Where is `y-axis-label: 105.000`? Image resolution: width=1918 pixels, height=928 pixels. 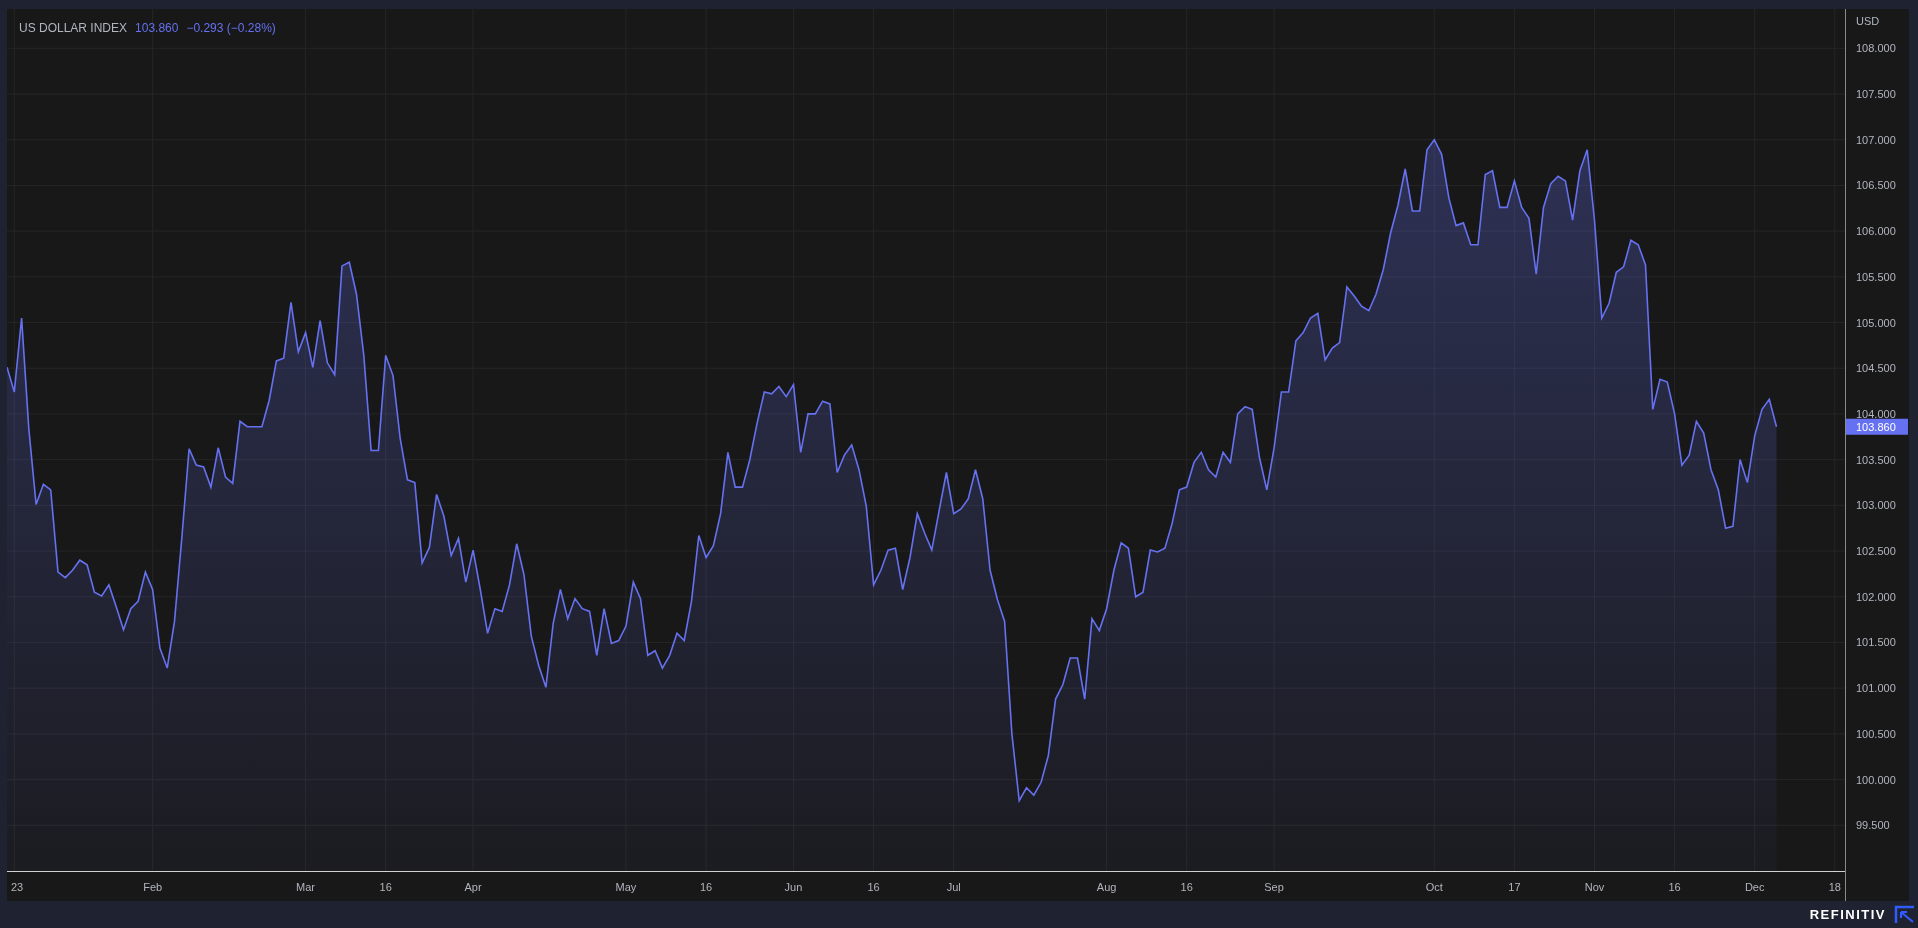
y-axis-label: 105.000 is located at coordinates (1876, 322).